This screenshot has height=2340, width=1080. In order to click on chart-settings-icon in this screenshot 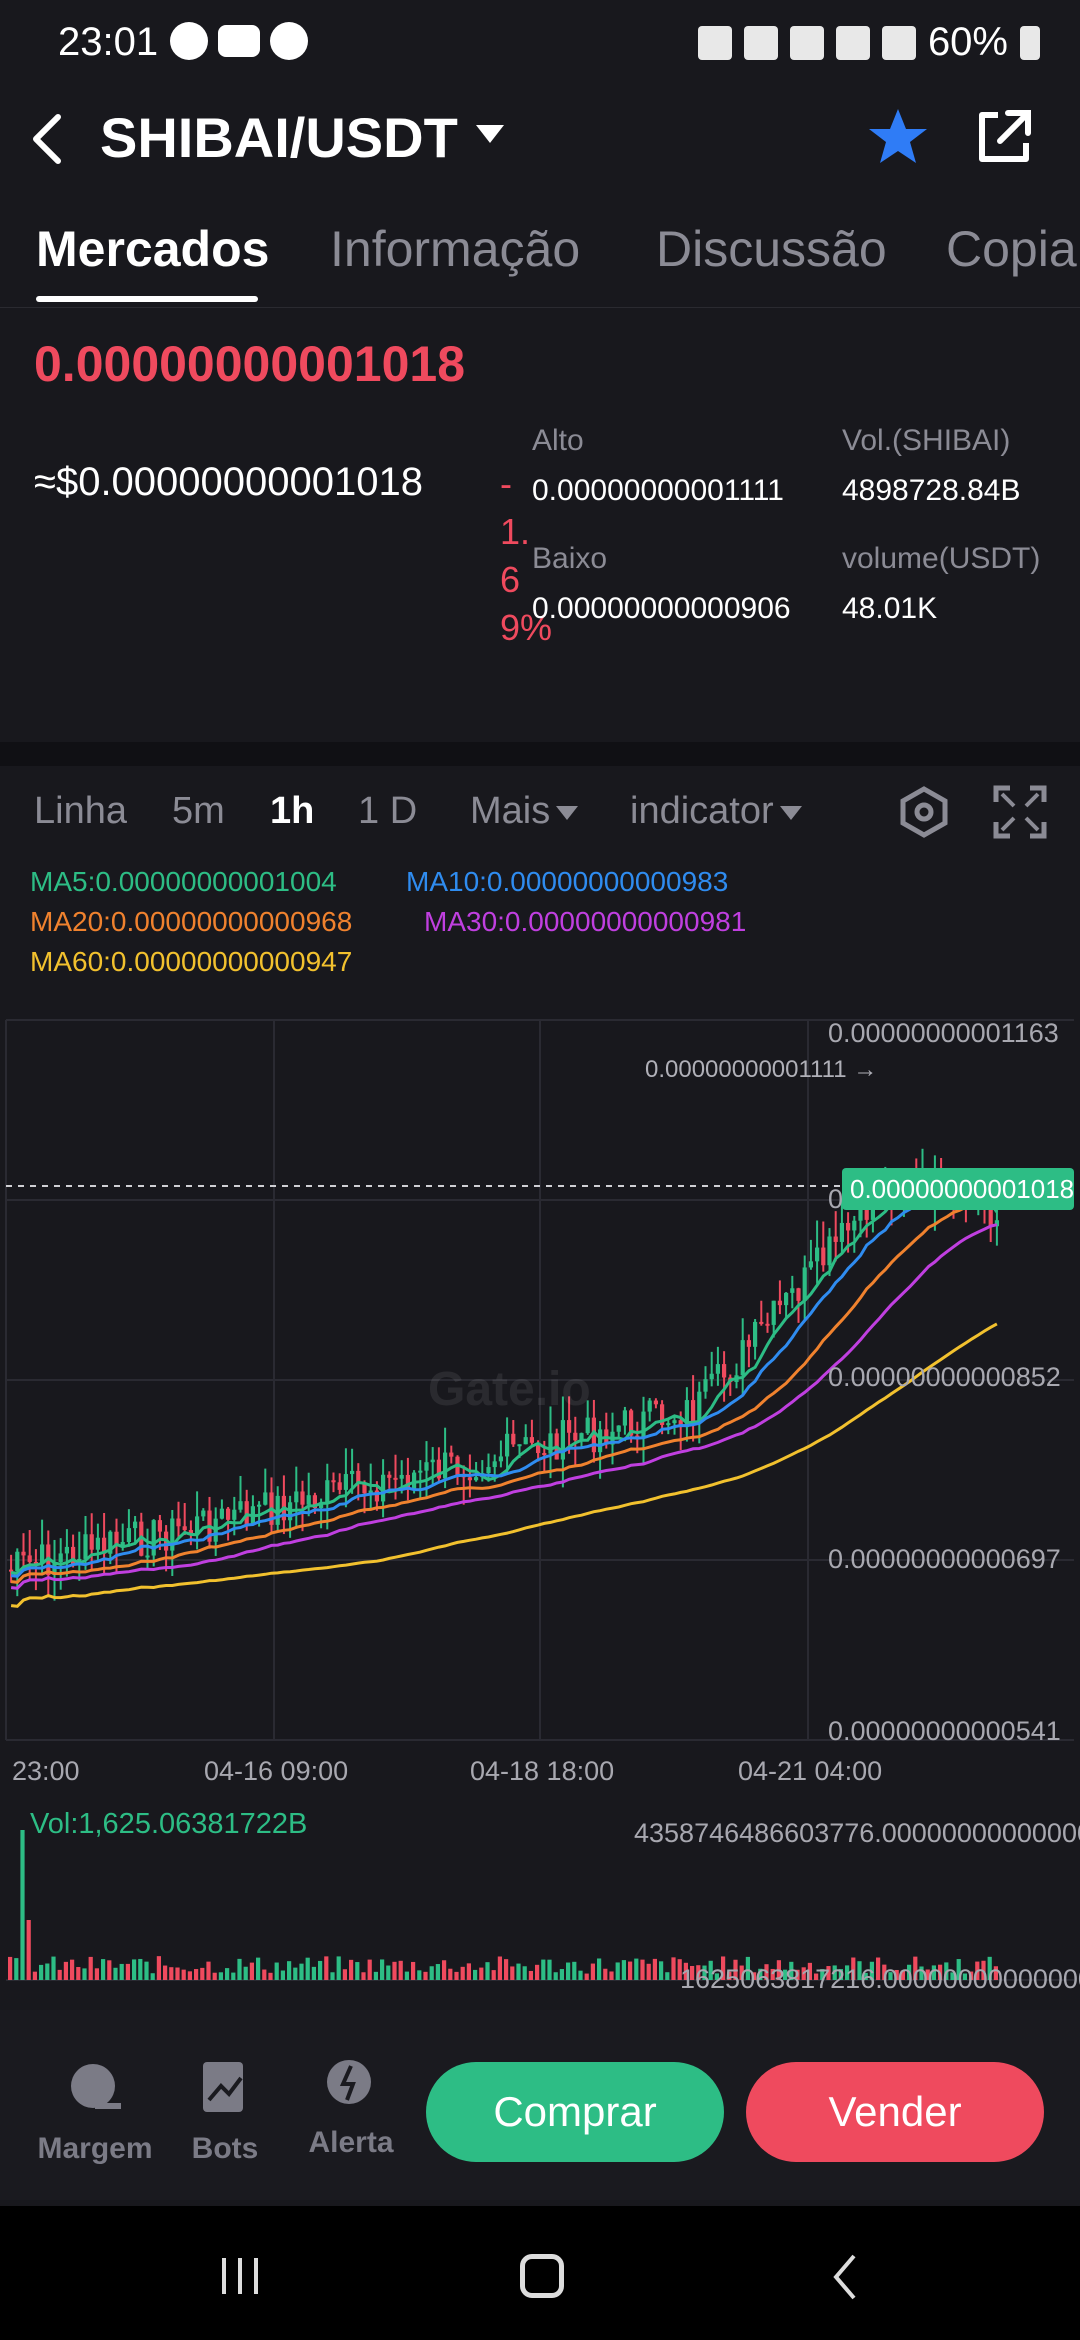, I will do `click(924, 812)`.